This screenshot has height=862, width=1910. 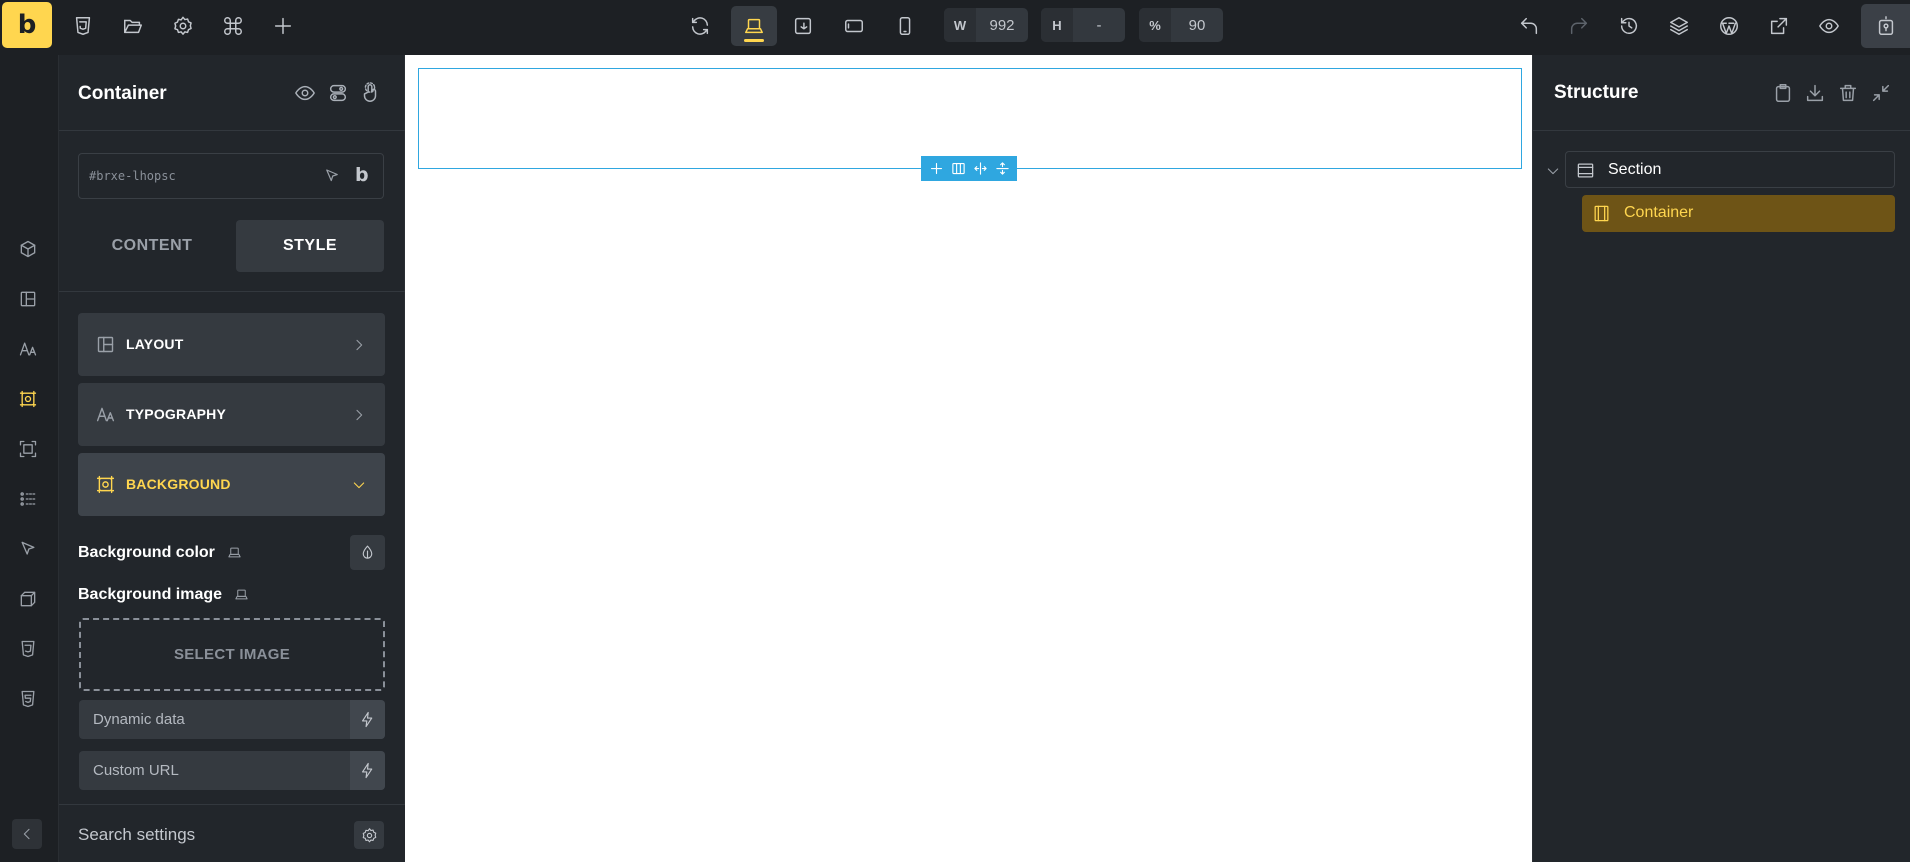 What do you see at coordinates (1829, 26) in the screenshot?
I see `preview-eye-icon` at bounding box center [1829, 26].